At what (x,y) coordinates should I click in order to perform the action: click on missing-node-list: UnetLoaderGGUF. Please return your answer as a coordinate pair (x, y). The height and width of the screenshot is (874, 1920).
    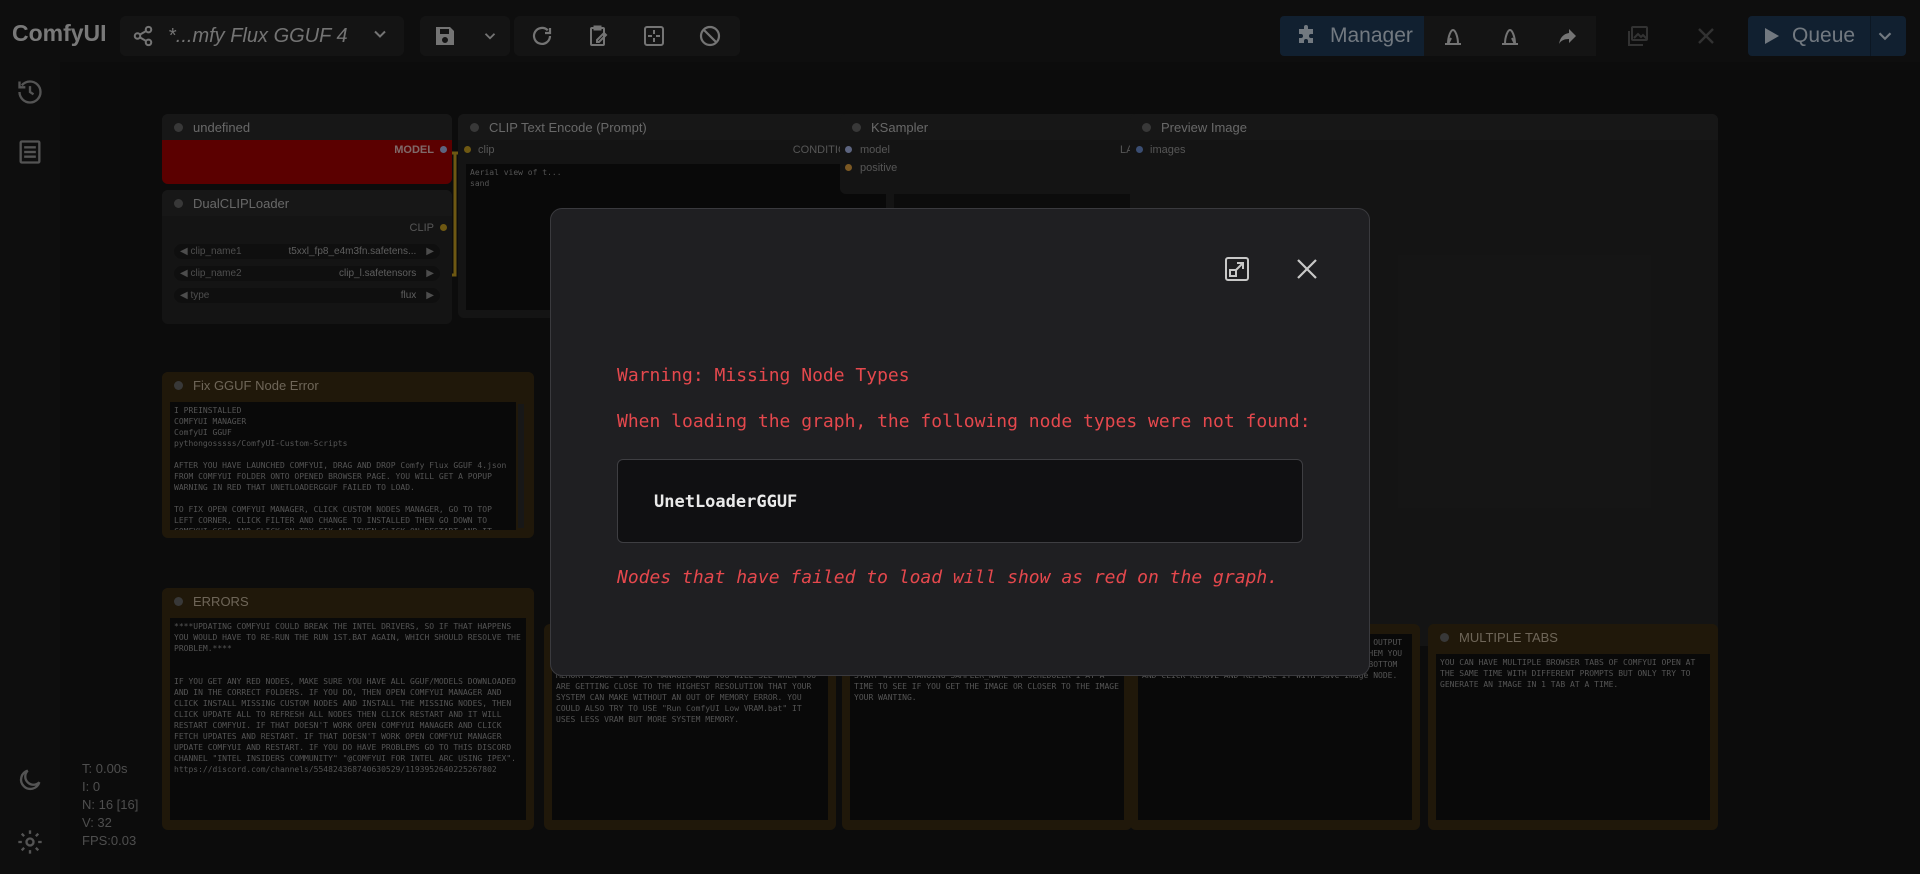
    Looking at the image, I should click on (960, 501).